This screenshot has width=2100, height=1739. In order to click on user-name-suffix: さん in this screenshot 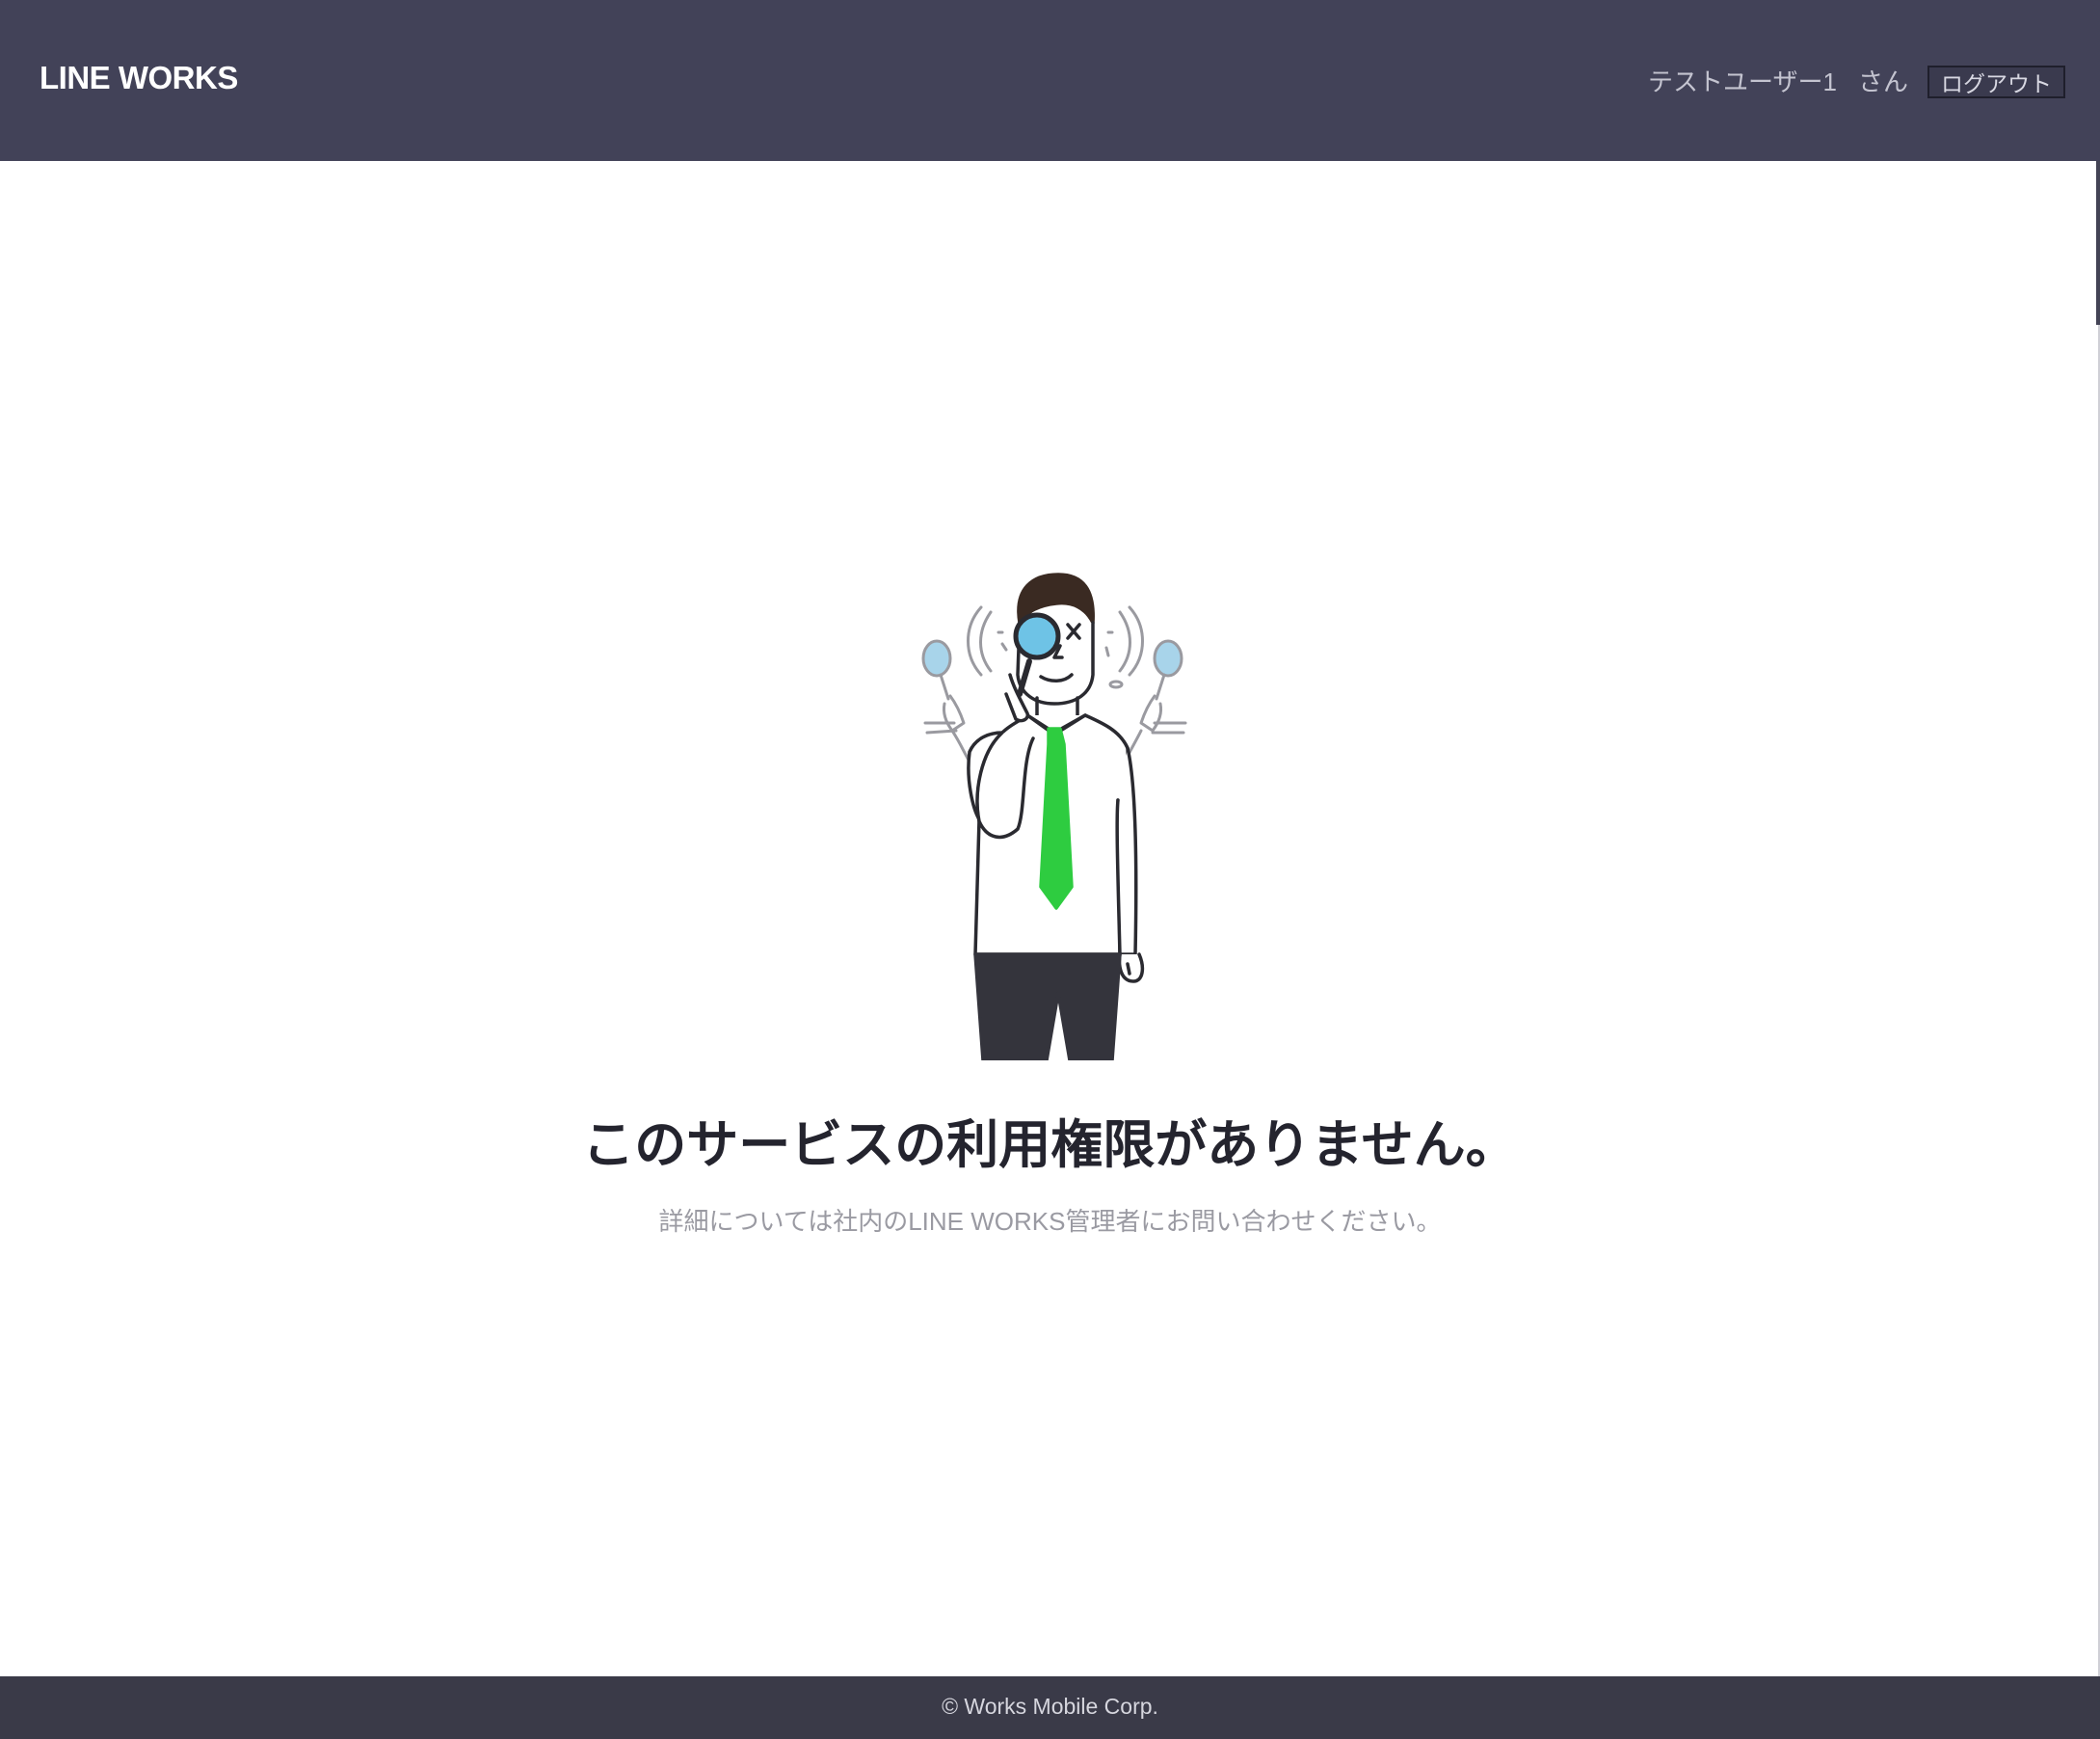, I will do `click(1883, 81)`.